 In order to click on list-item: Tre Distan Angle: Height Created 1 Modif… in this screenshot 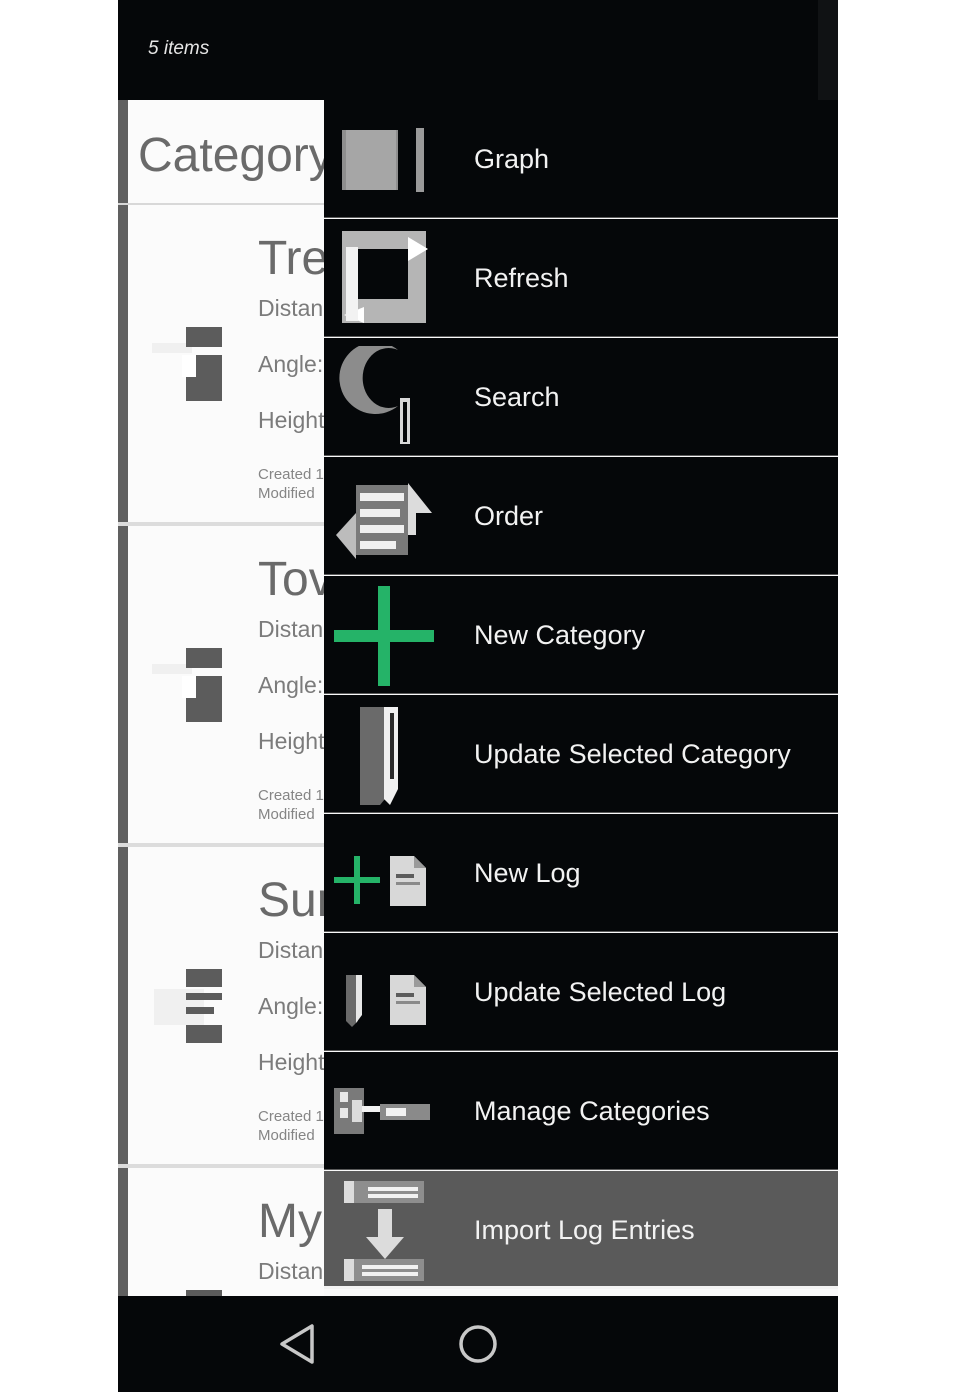, I will do `click(221, 363)`.